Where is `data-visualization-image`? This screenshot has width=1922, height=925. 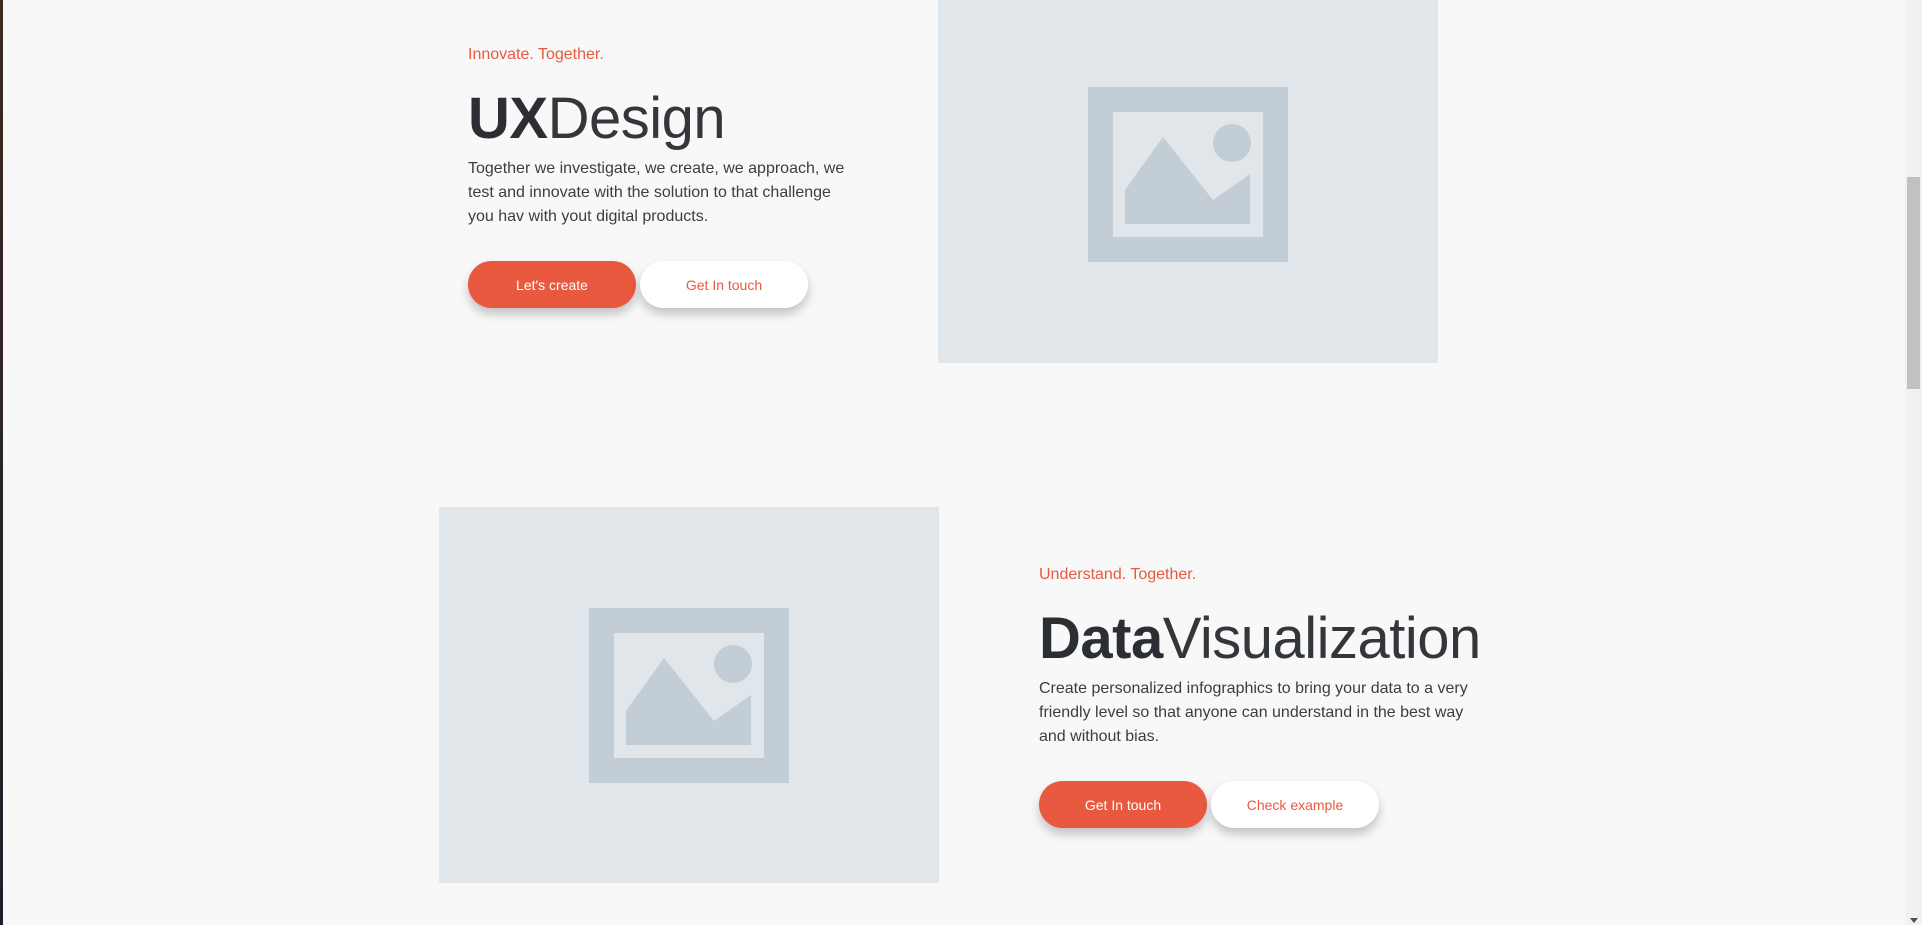
data-visualization-image is located at coordinates (689, 695).